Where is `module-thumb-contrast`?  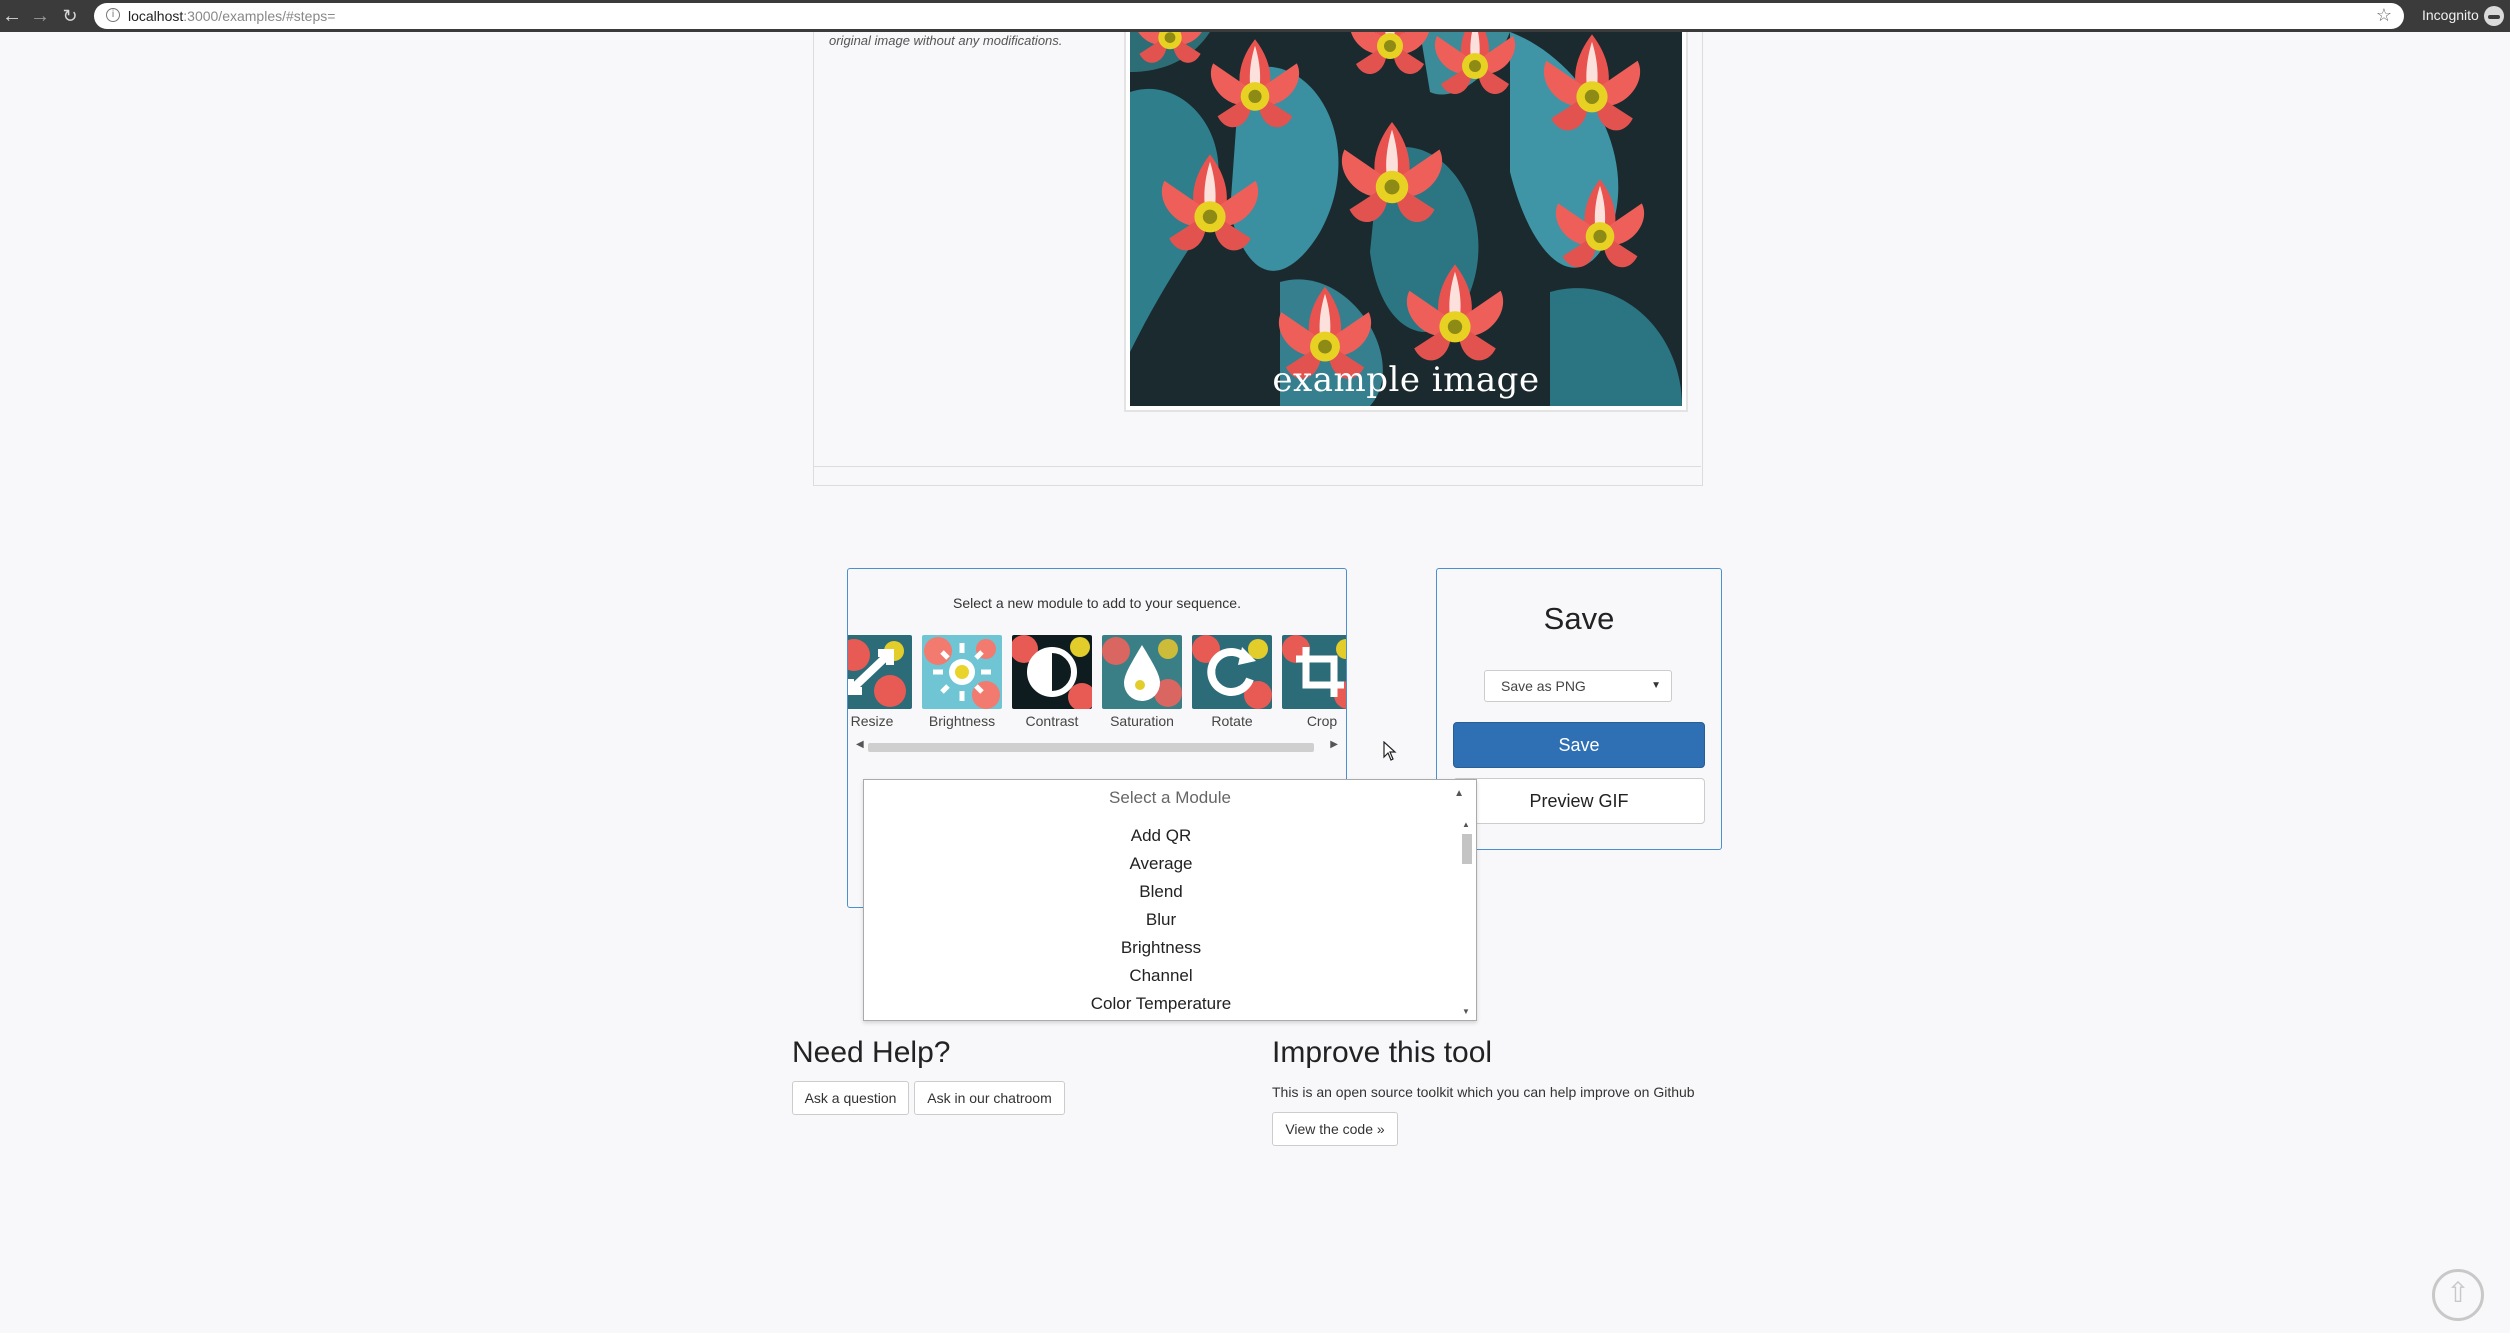
module-thumb-contrast is located at coordinates (1052, 672).